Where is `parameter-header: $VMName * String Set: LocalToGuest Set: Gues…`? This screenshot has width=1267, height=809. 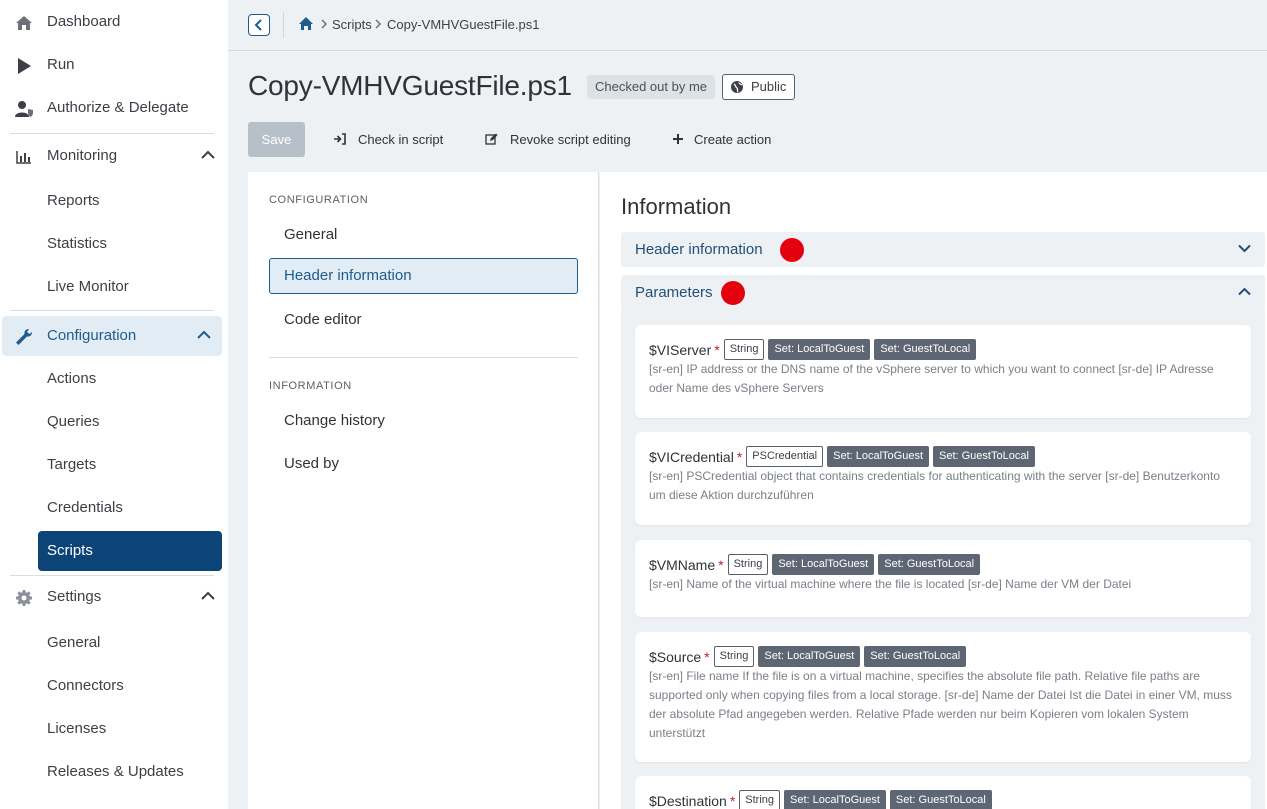 parameter-header: $VMName * String Set: LocalToGuest Set: Gues… is located at coordinates (816, 565).